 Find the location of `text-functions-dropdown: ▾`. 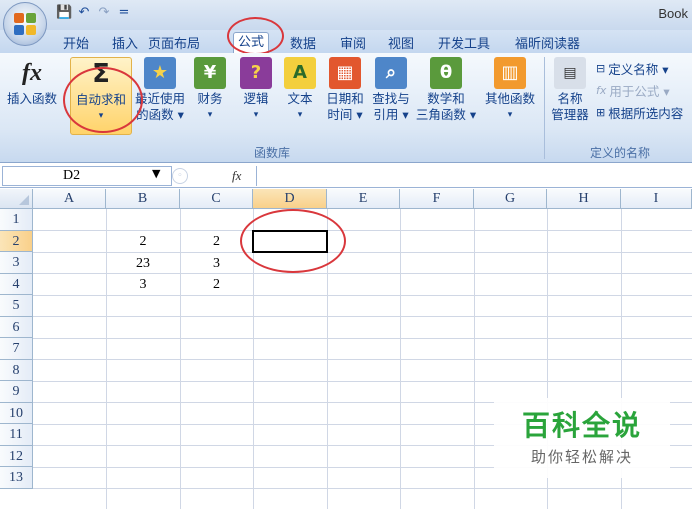

text-functions-dropdown: ▾ is located at coordinates (300, 115).